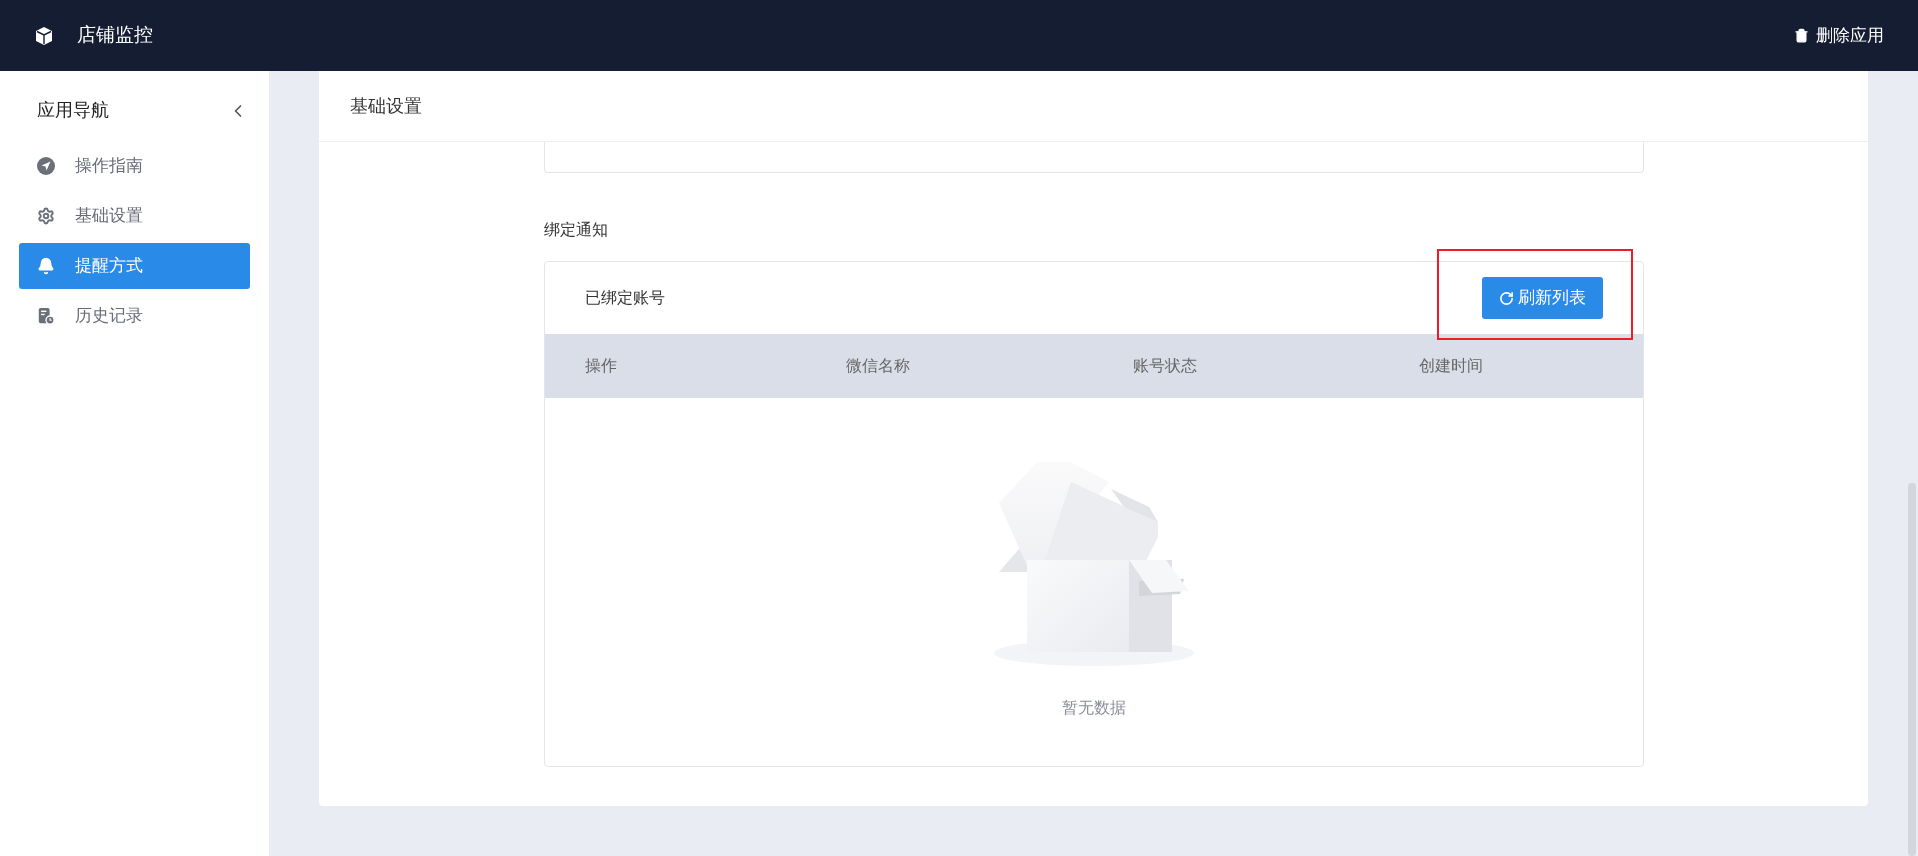 The width and height of the screenshot is (1918, 856). Describe the element at coordinates (134, 166) in the screenshot. I see `sidebar-item: 操作指南` at that location.